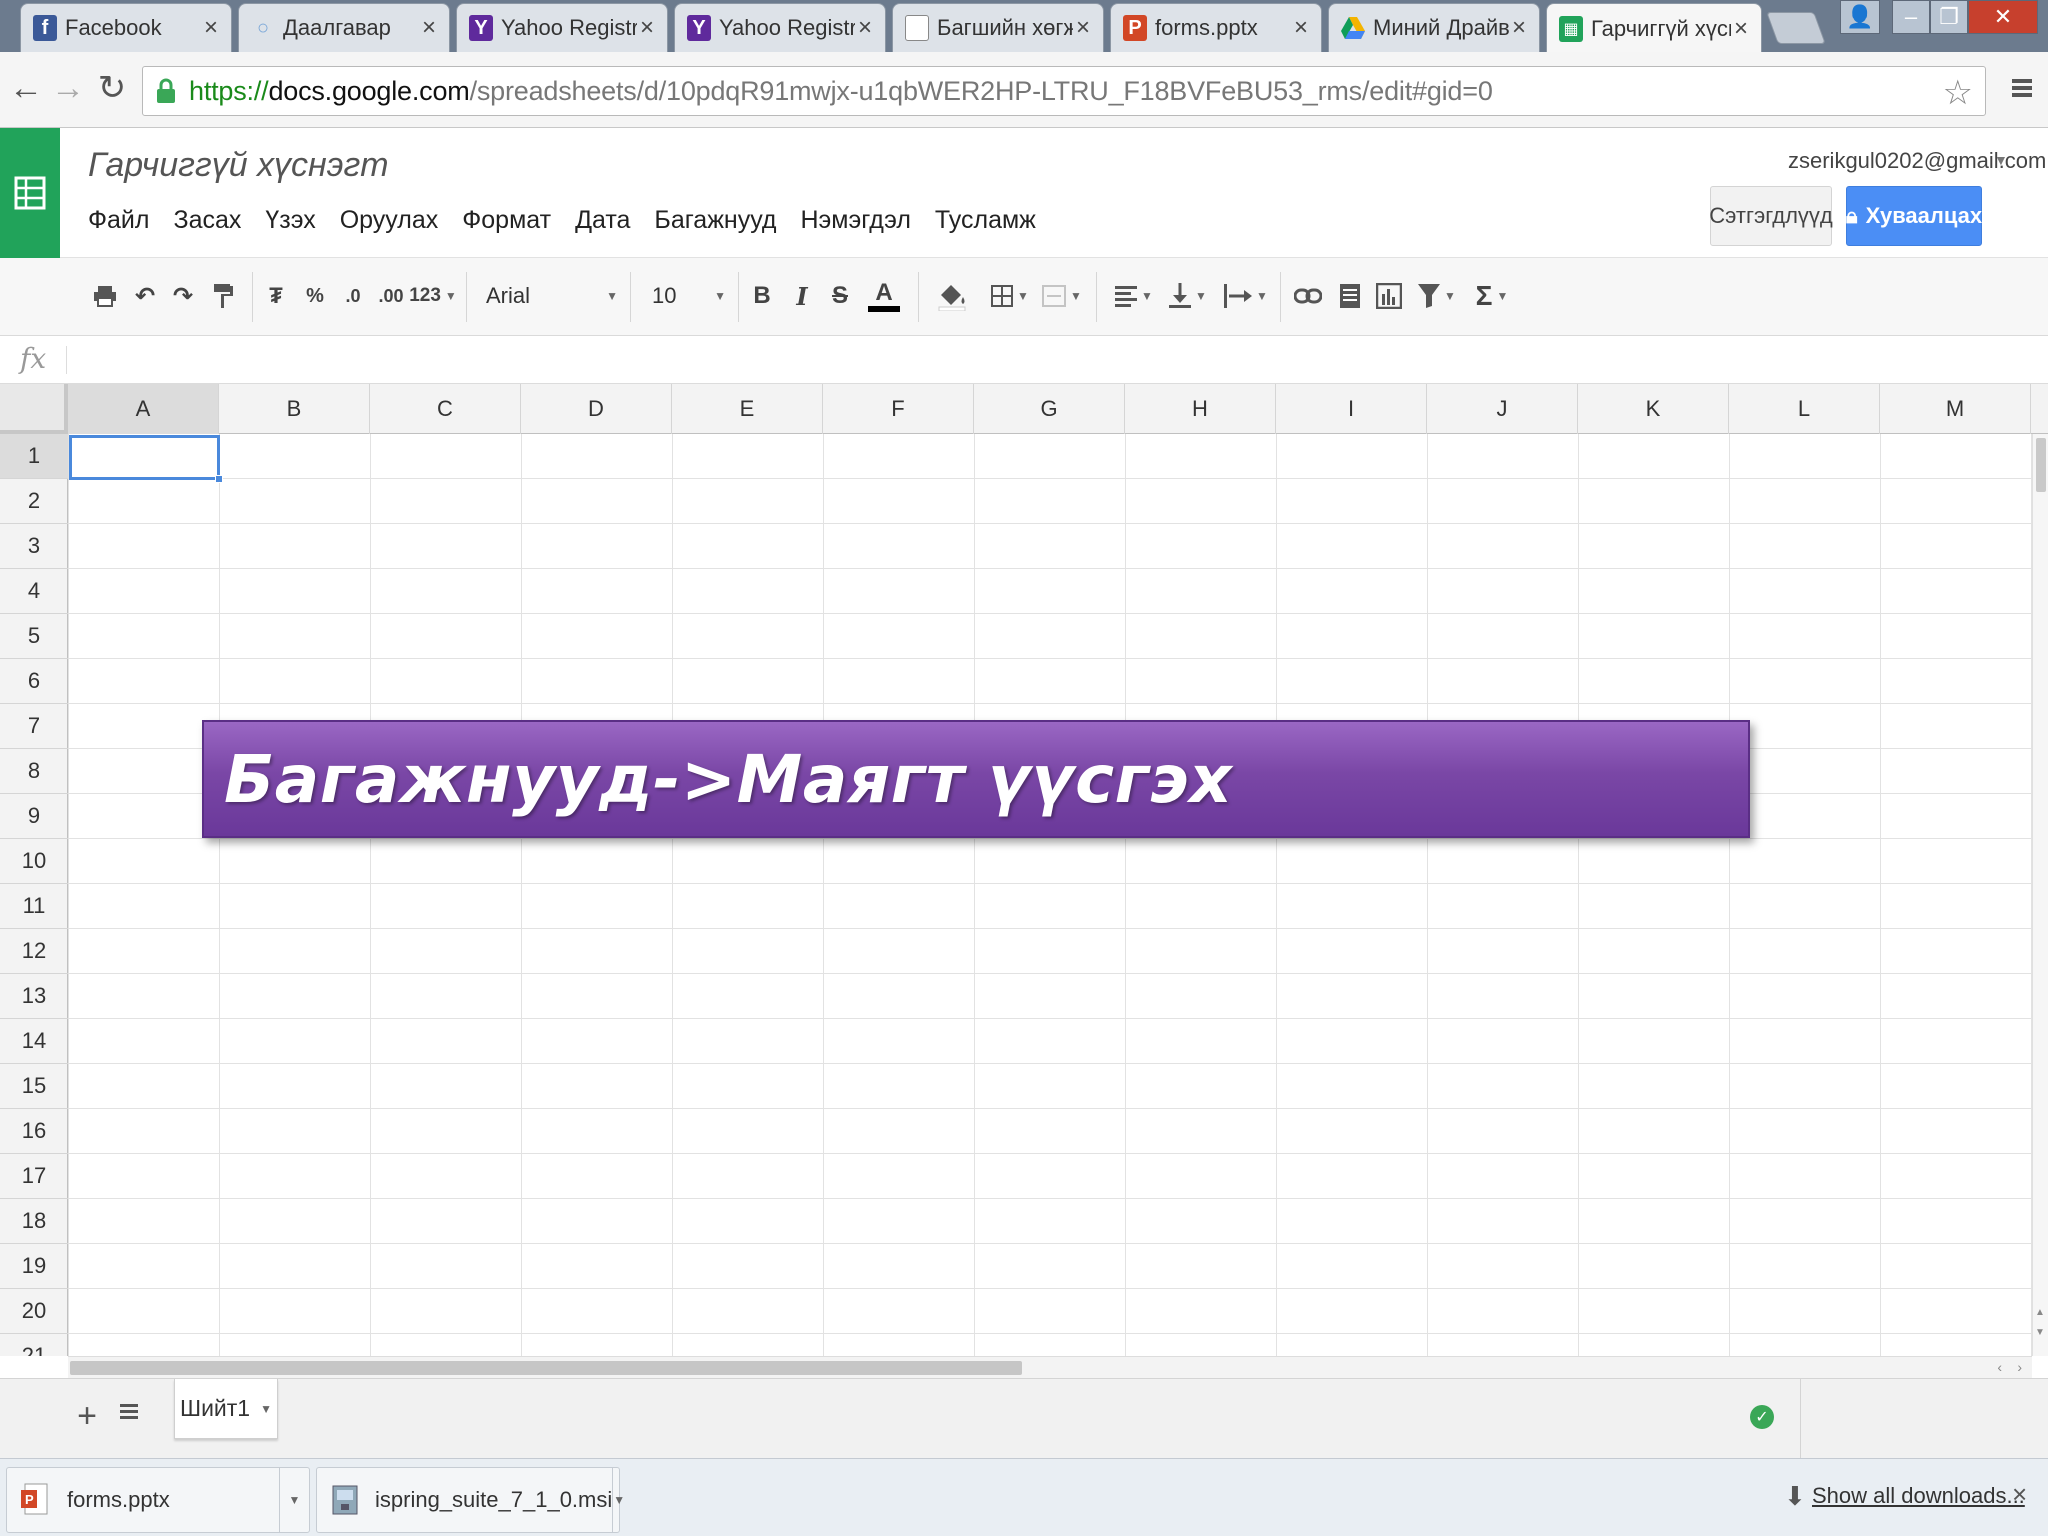 The height and width of the screenshot is (1536, 2048). Describe the element at coordinates (1308, 296) in the screenshot. I see `insert-link-icon` at that location.